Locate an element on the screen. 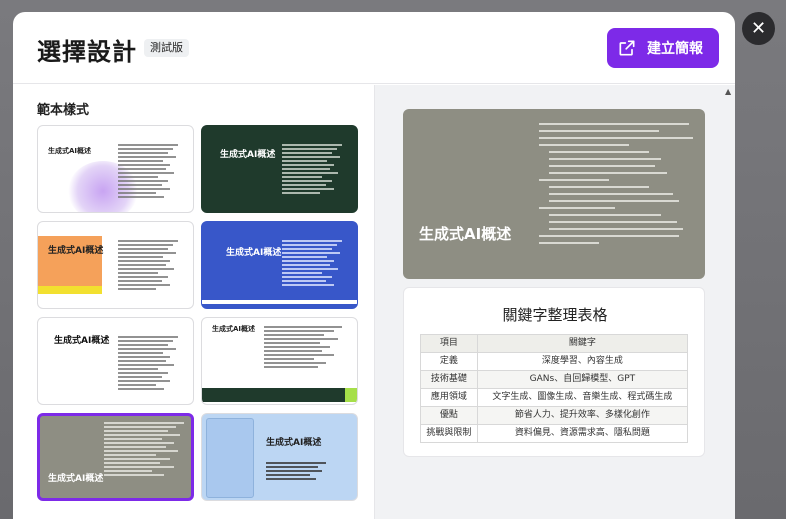 This screenshot has width=786, height=519. template-lavender: 生成式AI概述 is located at coordinates (115, 169).